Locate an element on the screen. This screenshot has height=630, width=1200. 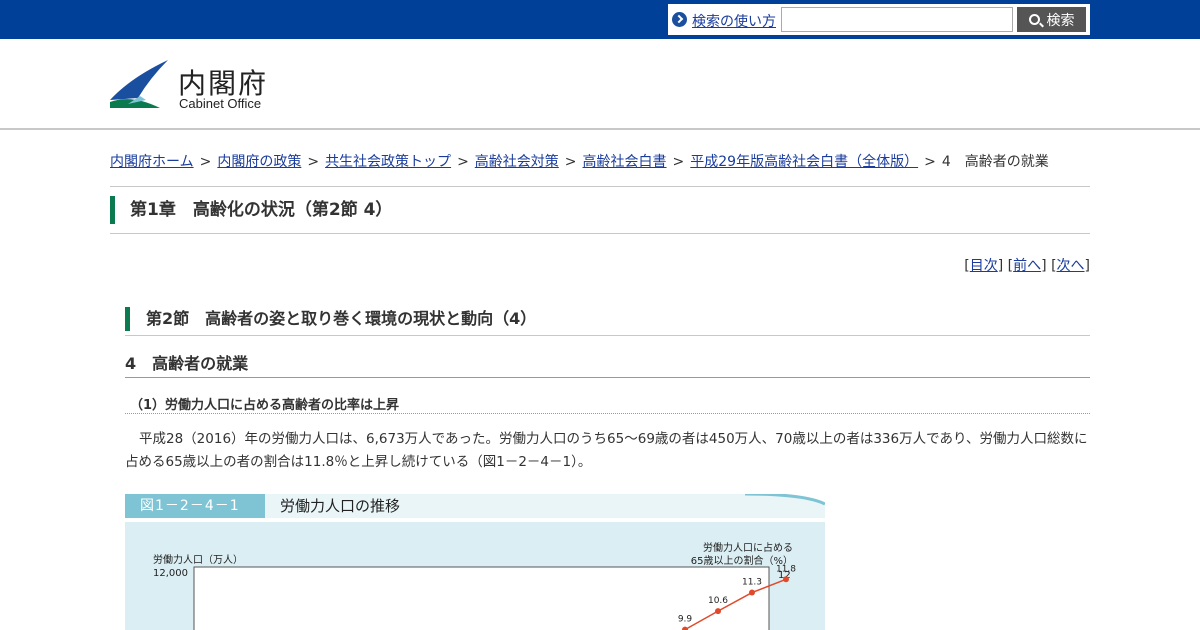
left-axis-label: 労働力人口（万人） is located at coordinates (198, 559).